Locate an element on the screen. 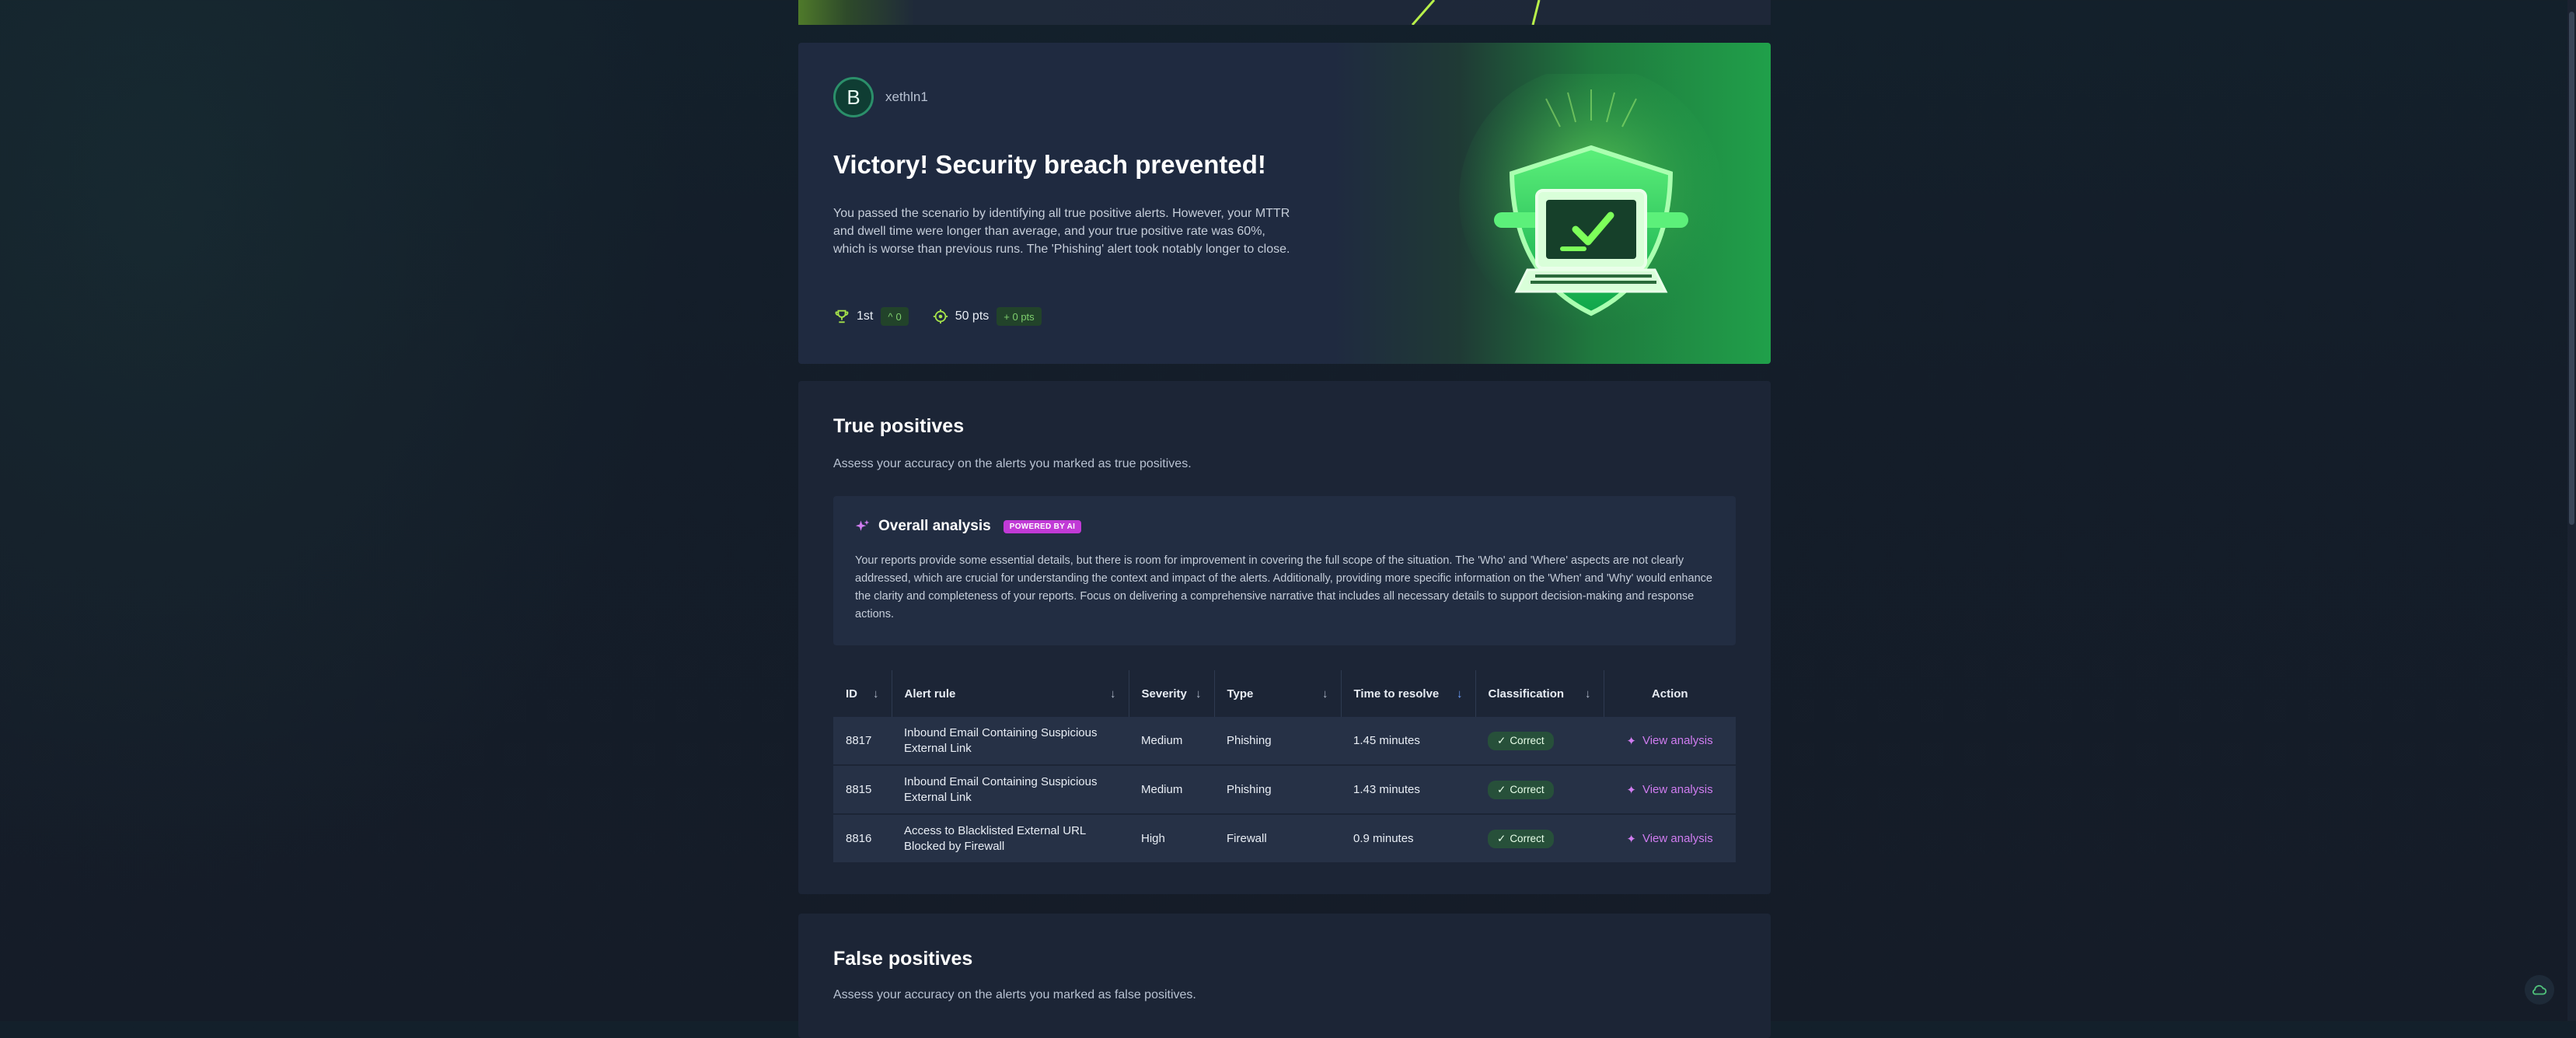 The width and height of the screenshot is (2576, 1038). column-header-type: Type ↓ is located at coordinates (1278, 693).